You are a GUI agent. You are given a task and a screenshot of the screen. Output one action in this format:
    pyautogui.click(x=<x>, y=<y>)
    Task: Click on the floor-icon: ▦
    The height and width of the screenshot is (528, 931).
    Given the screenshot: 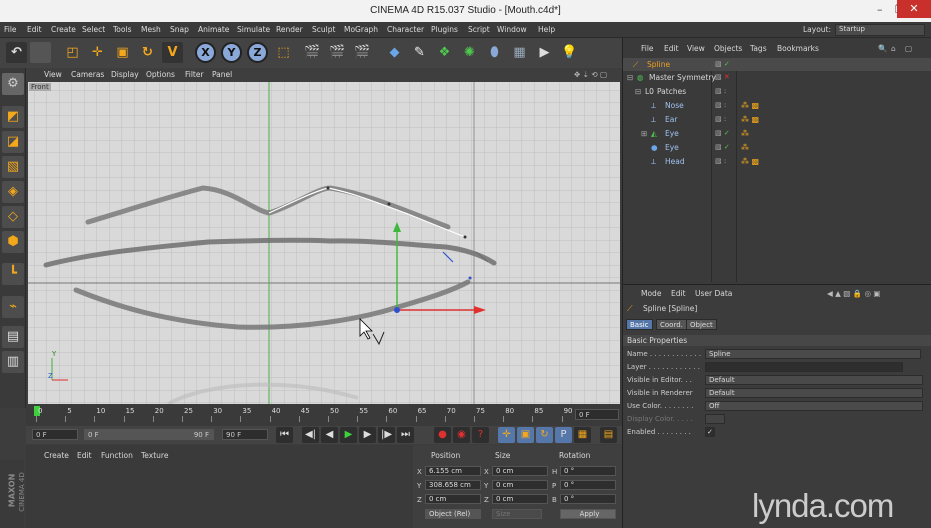 What is the action you would take?
    pyautogui.click(x=519, y=52)
    